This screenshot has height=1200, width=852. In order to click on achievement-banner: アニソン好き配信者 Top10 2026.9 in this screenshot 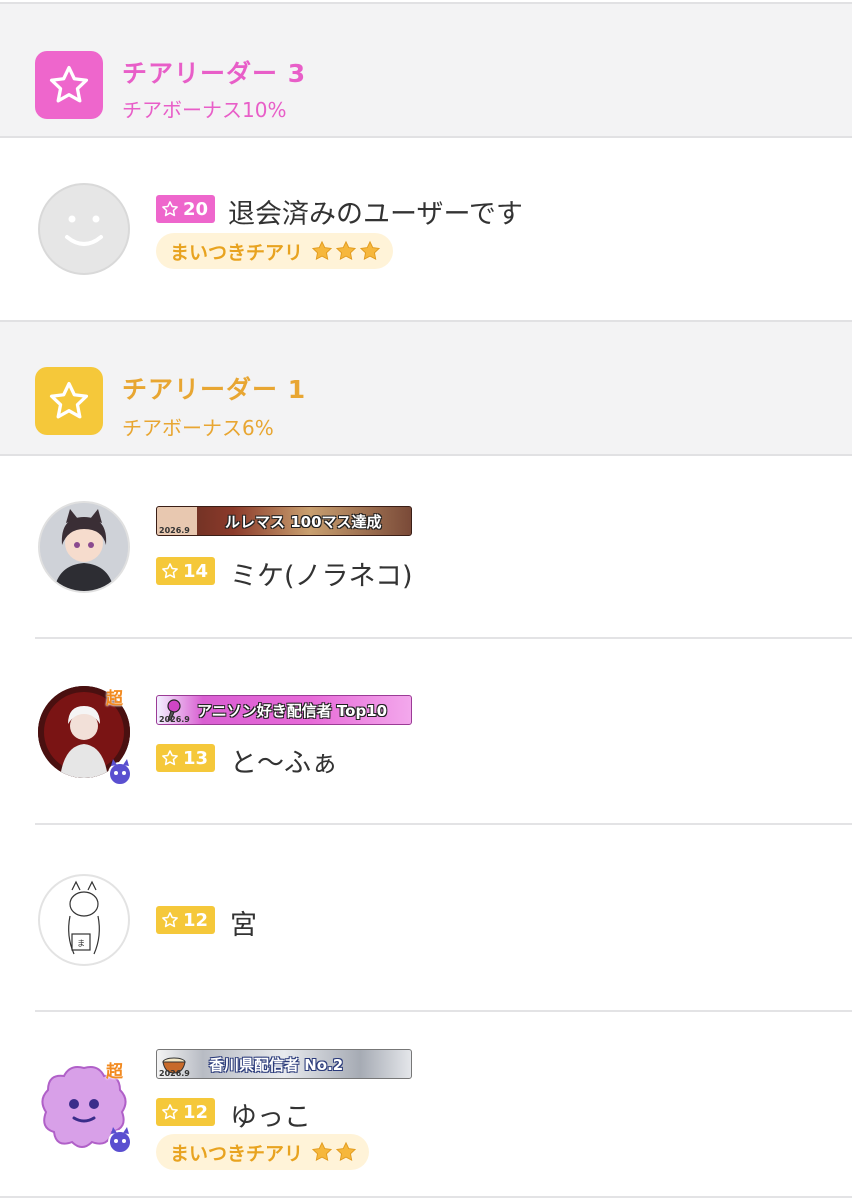, I will do `click(284, 710)`.